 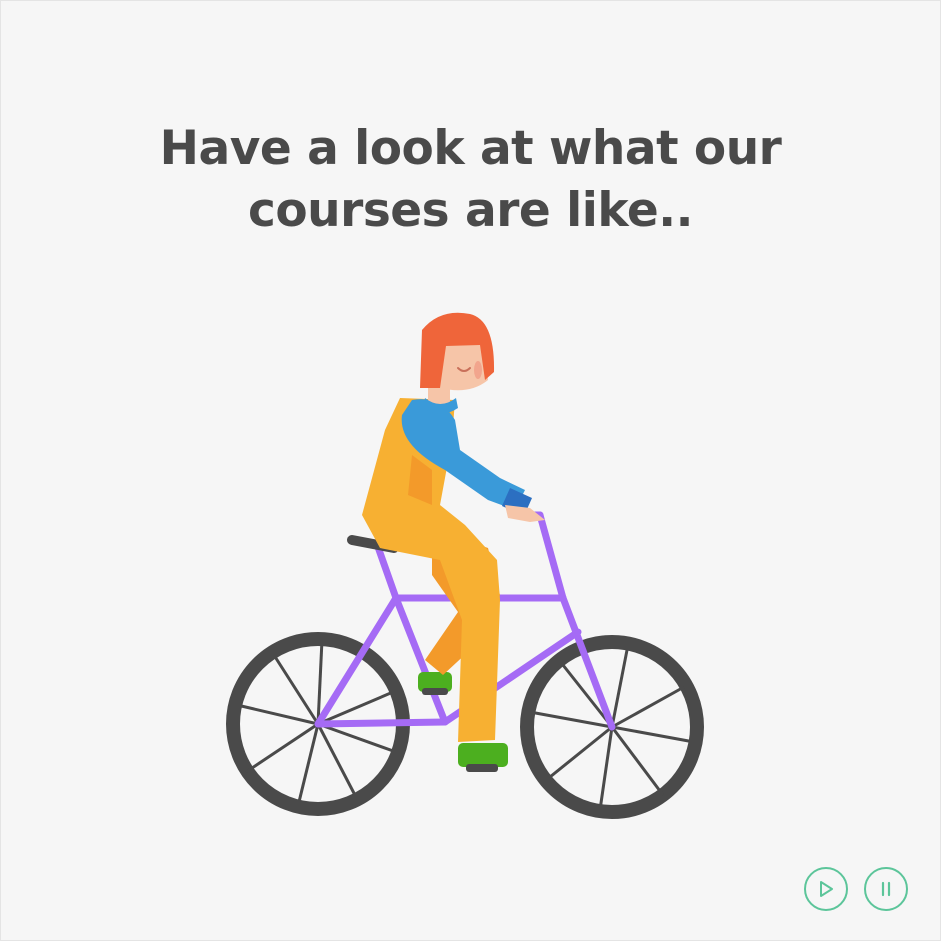 I want to click on play-button, so click(x=826, y=889).